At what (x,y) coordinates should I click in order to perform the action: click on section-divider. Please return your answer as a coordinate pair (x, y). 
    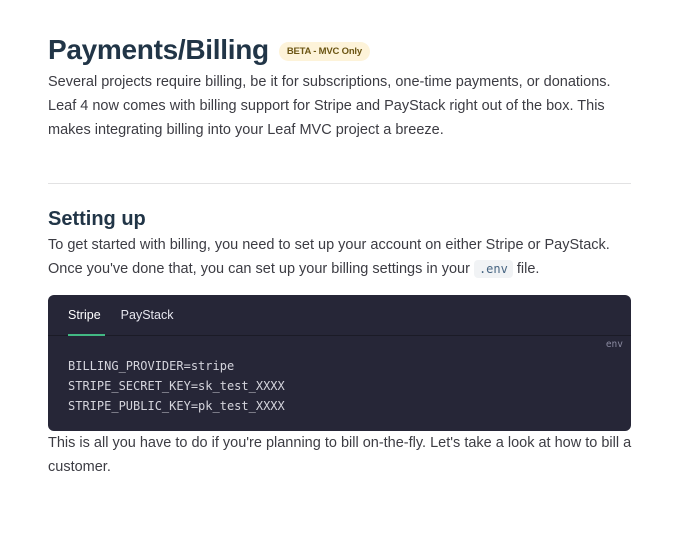
    Looking at the image, I should click on (339, 183).